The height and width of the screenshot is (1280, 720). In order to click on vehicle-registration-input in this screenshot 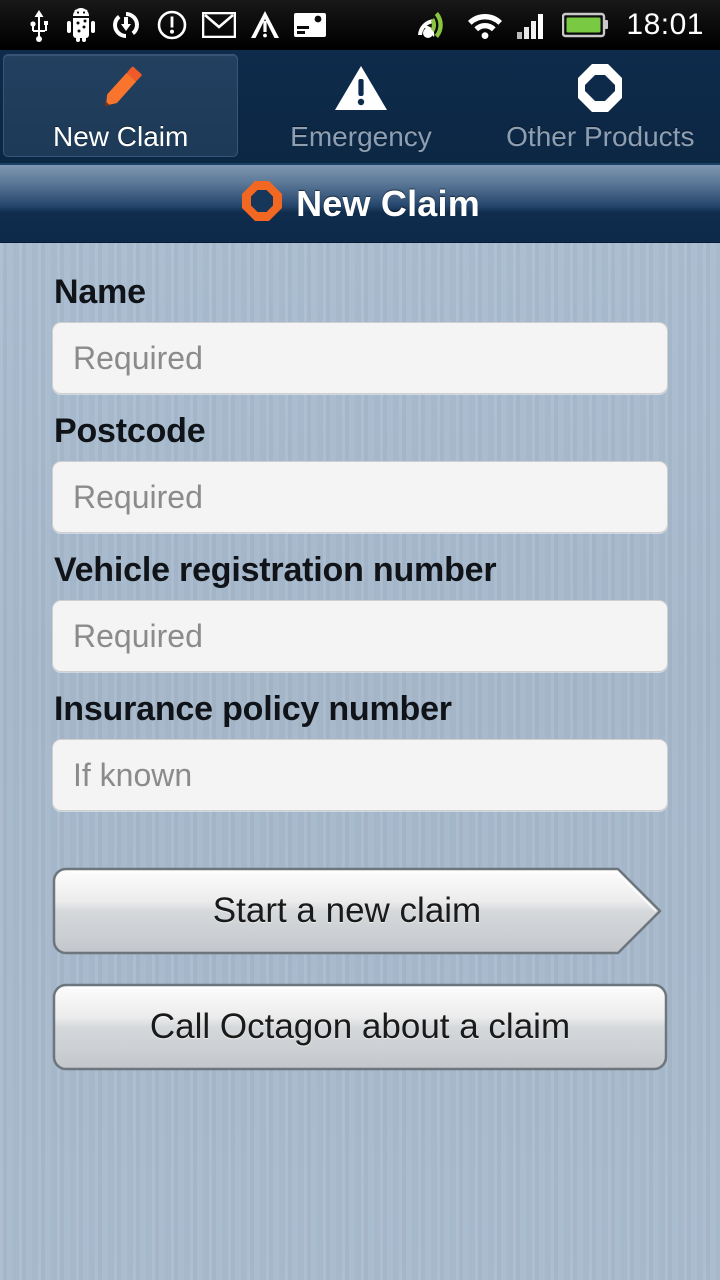, I will do `click(360, 636)`.